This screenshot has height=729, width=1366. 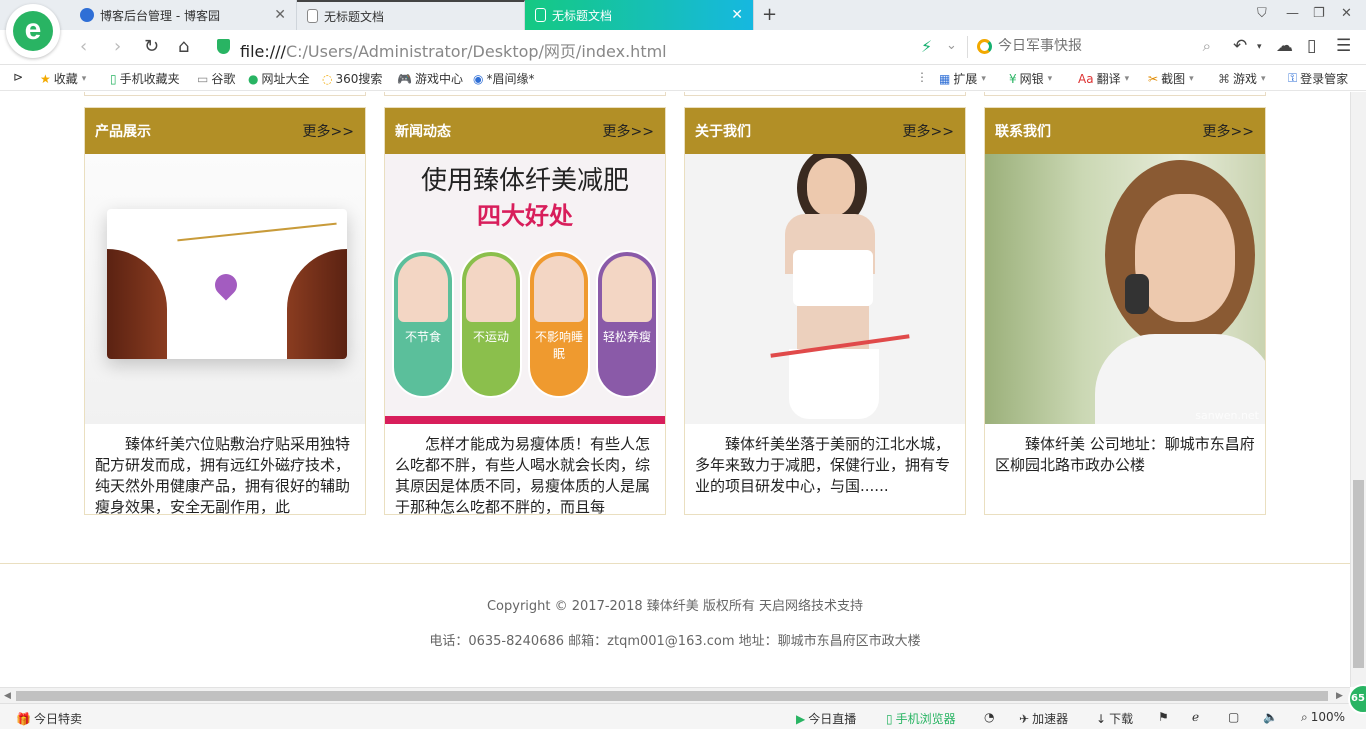 I want to click on card-header: 新闻动态 更多>>, so click(x=525, y=131).